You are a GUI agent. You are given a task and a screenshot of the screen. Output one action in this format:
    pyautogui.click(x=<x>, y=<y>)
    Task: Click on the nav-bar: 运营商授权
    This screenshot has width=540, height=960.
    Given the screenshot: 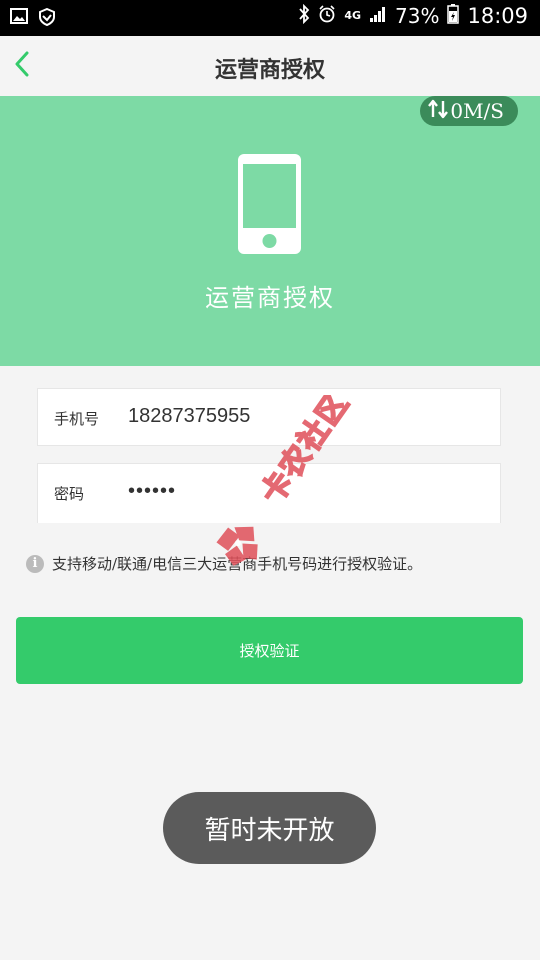 What is the action you would take?
    pyautogui.click(x=270, y=66)
    